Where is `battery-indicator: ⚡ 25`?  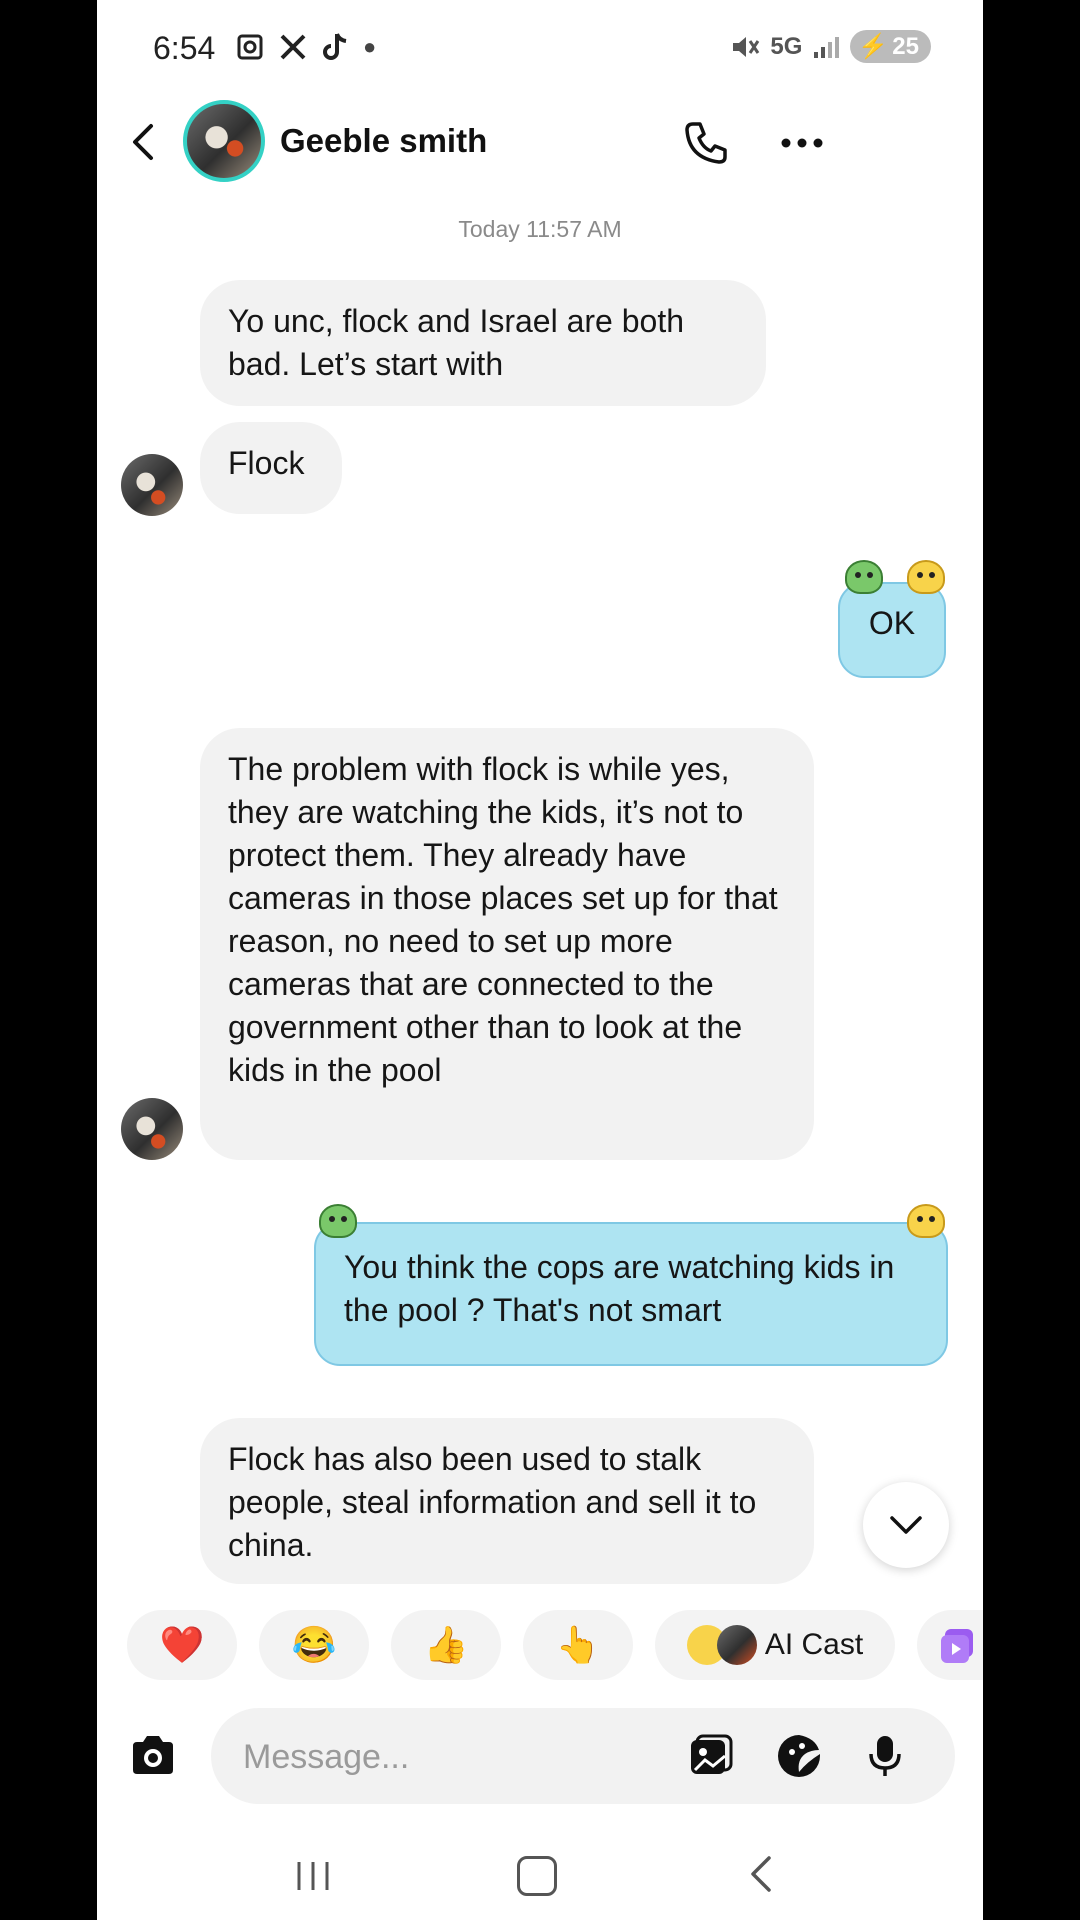
battery-indicator: ⚡ 25 is located at coordinates (890, 46).